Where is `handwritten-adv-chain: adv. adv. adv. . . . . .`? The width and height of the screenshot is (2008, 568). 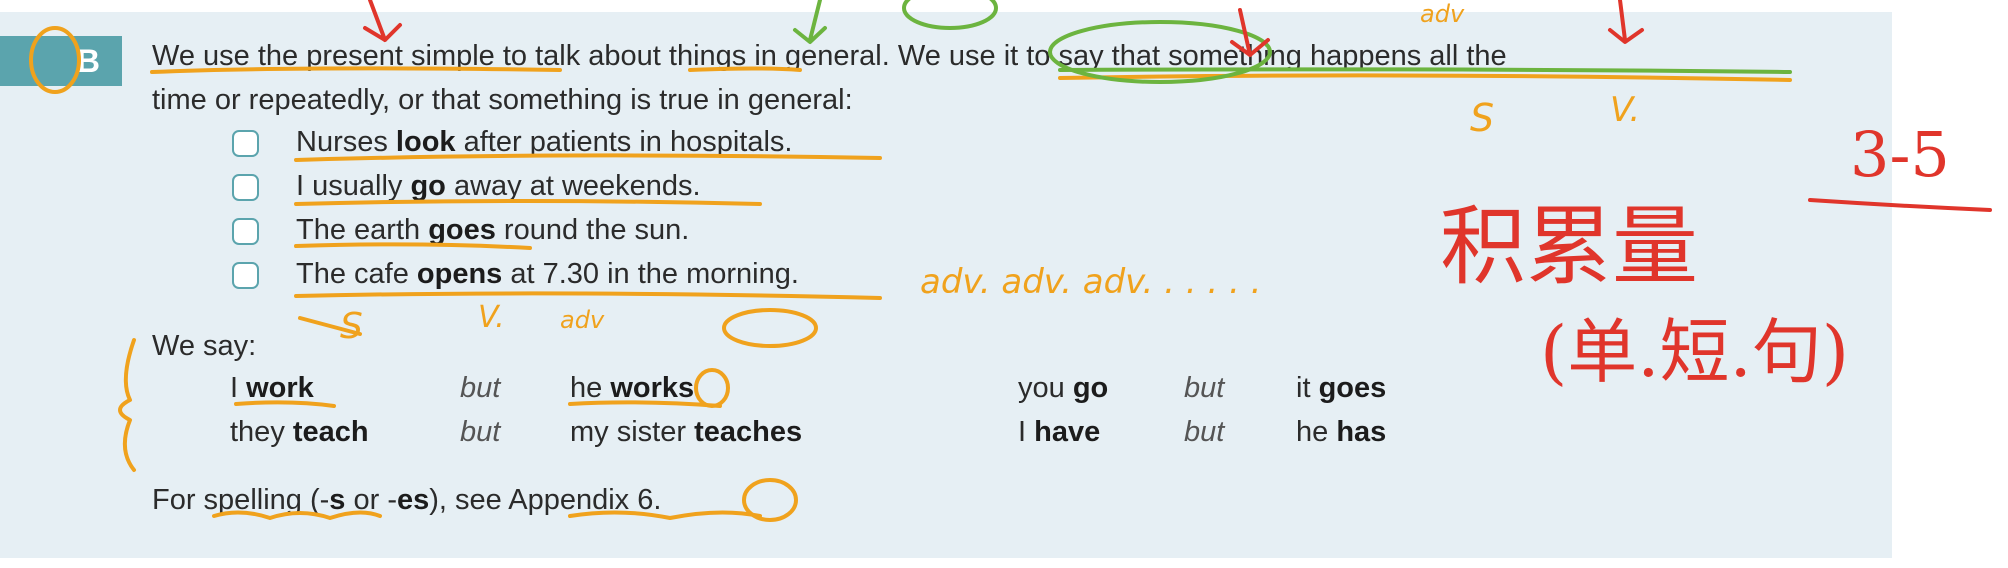
handwritten-adv-chain: adv. adv. adv. . . . . . is located at coordinates (1091, 282).